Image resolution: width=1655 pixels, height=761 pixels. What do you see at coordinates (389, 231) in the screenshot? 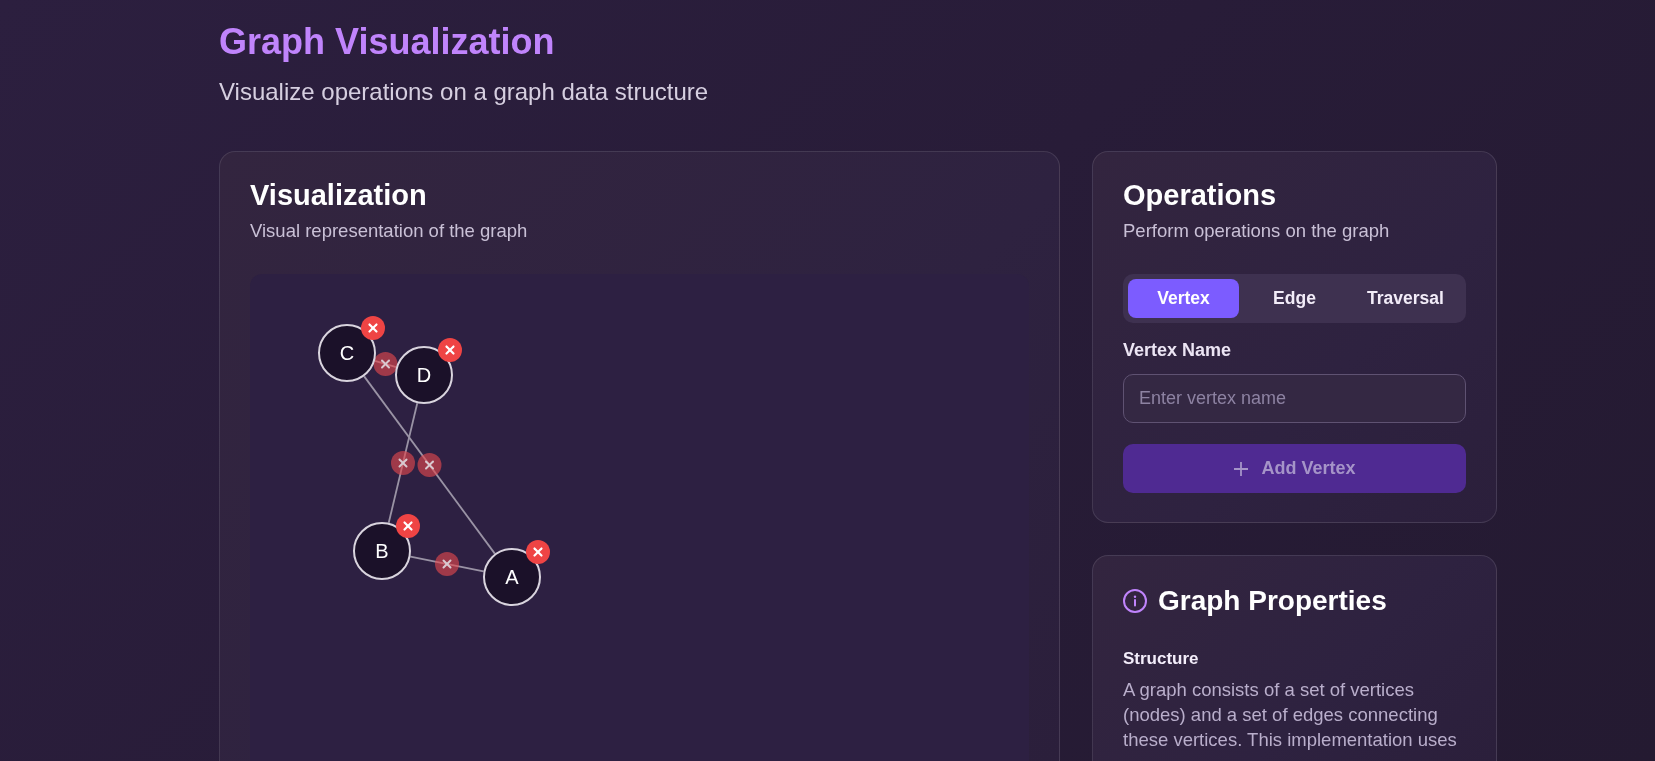
I see `card-subtitle: Visual representation of the graph` at bounding box center [389, 231].